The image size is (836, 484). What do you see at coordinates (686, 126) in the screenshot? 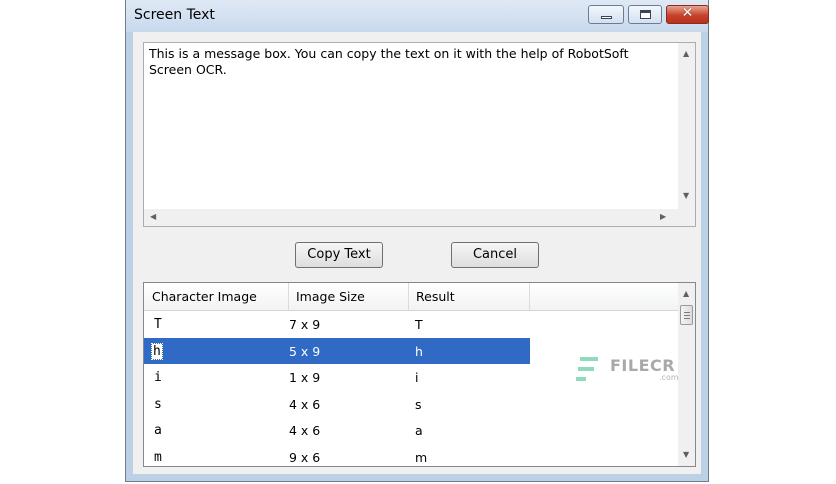
I see `text-vertical-scrollbar: ▲ ▼` at bounding box center [686, 126].